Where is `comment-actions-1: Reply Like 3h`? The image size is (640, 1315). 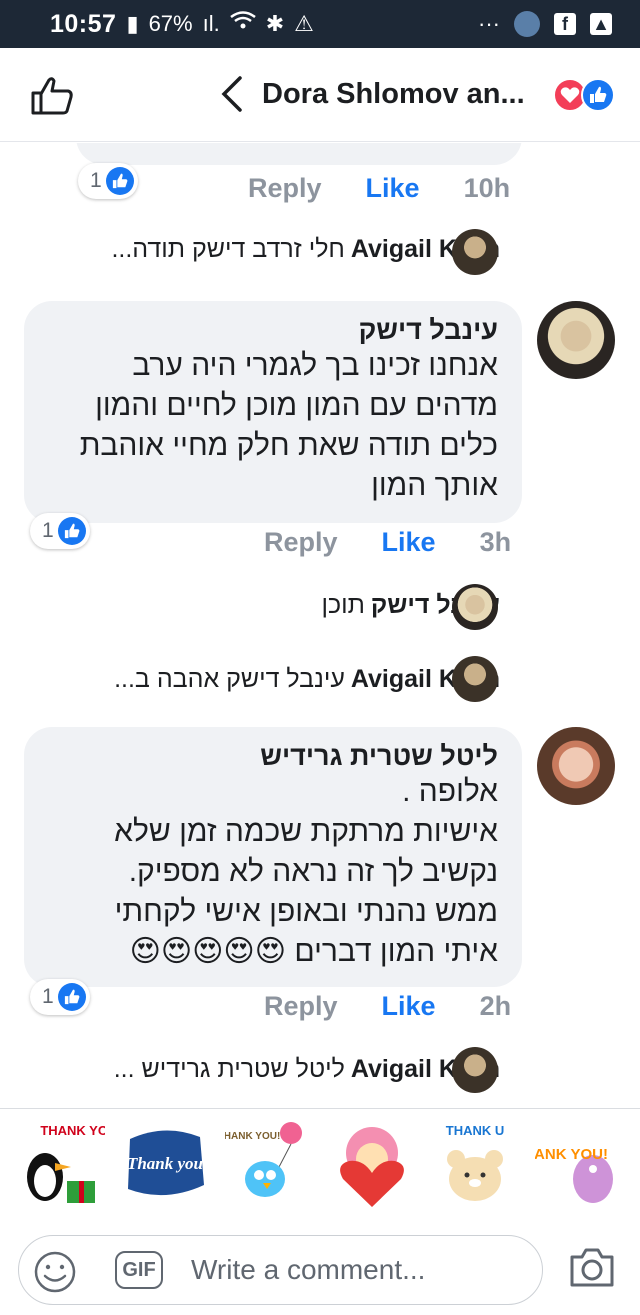 comment-actions-1: Reply Like 3h is located at coordinates (387, 542).